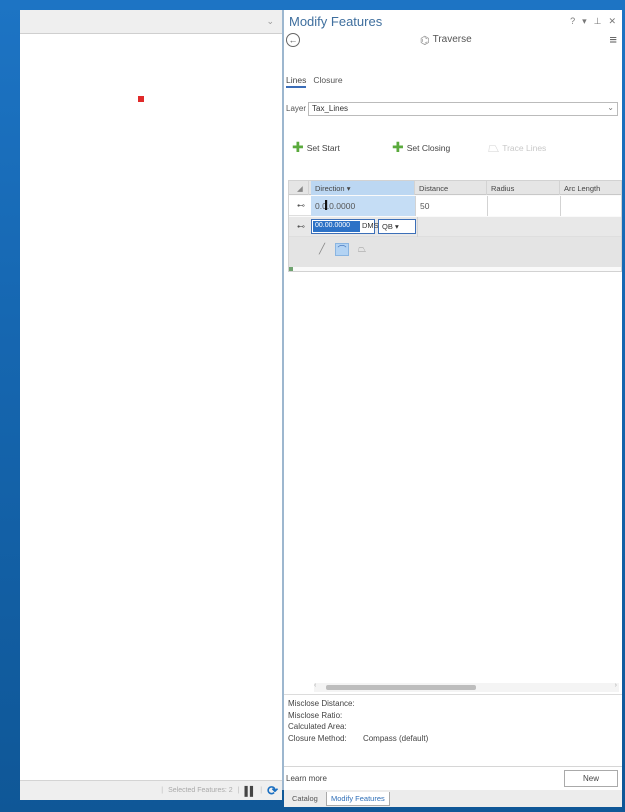 Image resolution: width=625 pixels, height=812 pixels. I want to click on trace-lines-button: ⏢ Trace Lines, so click(517, 147).